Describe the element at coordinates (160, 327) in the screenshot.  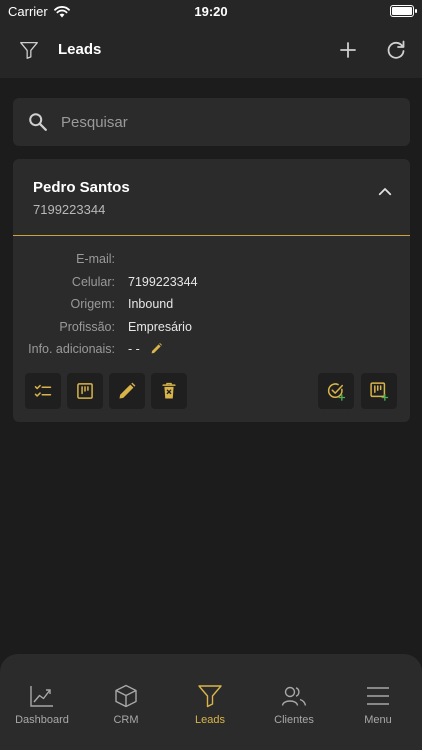
I see `profissao-value: Empresário` at that location.